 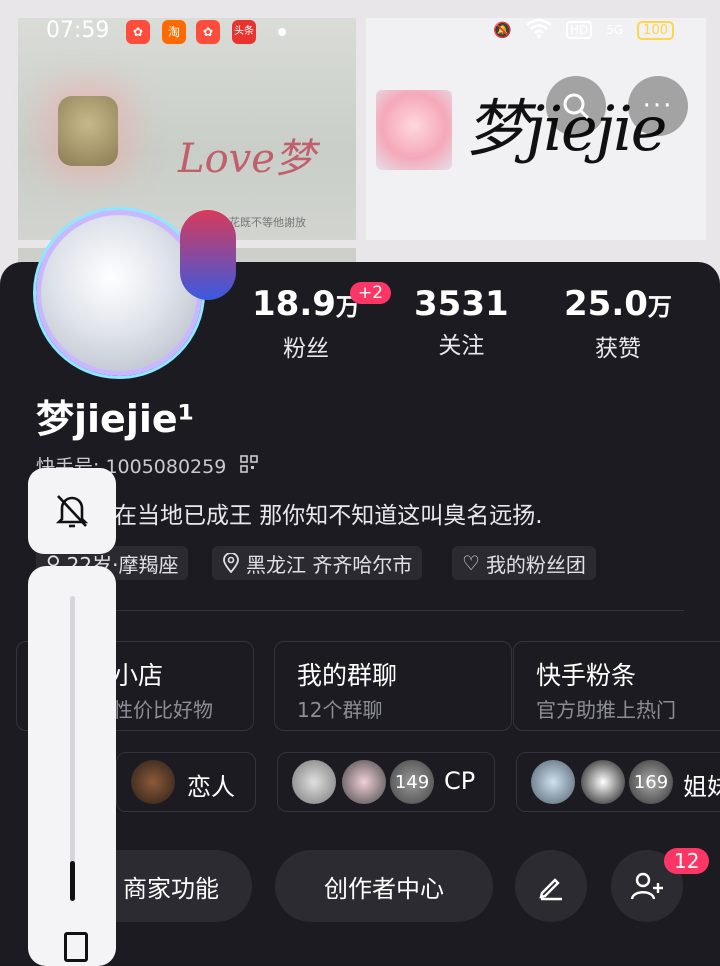 What do you see at coordinates (163, 710) in the screenshot?
I see `service-subtitle: 性价比好物` at bounding box center [163, 710].